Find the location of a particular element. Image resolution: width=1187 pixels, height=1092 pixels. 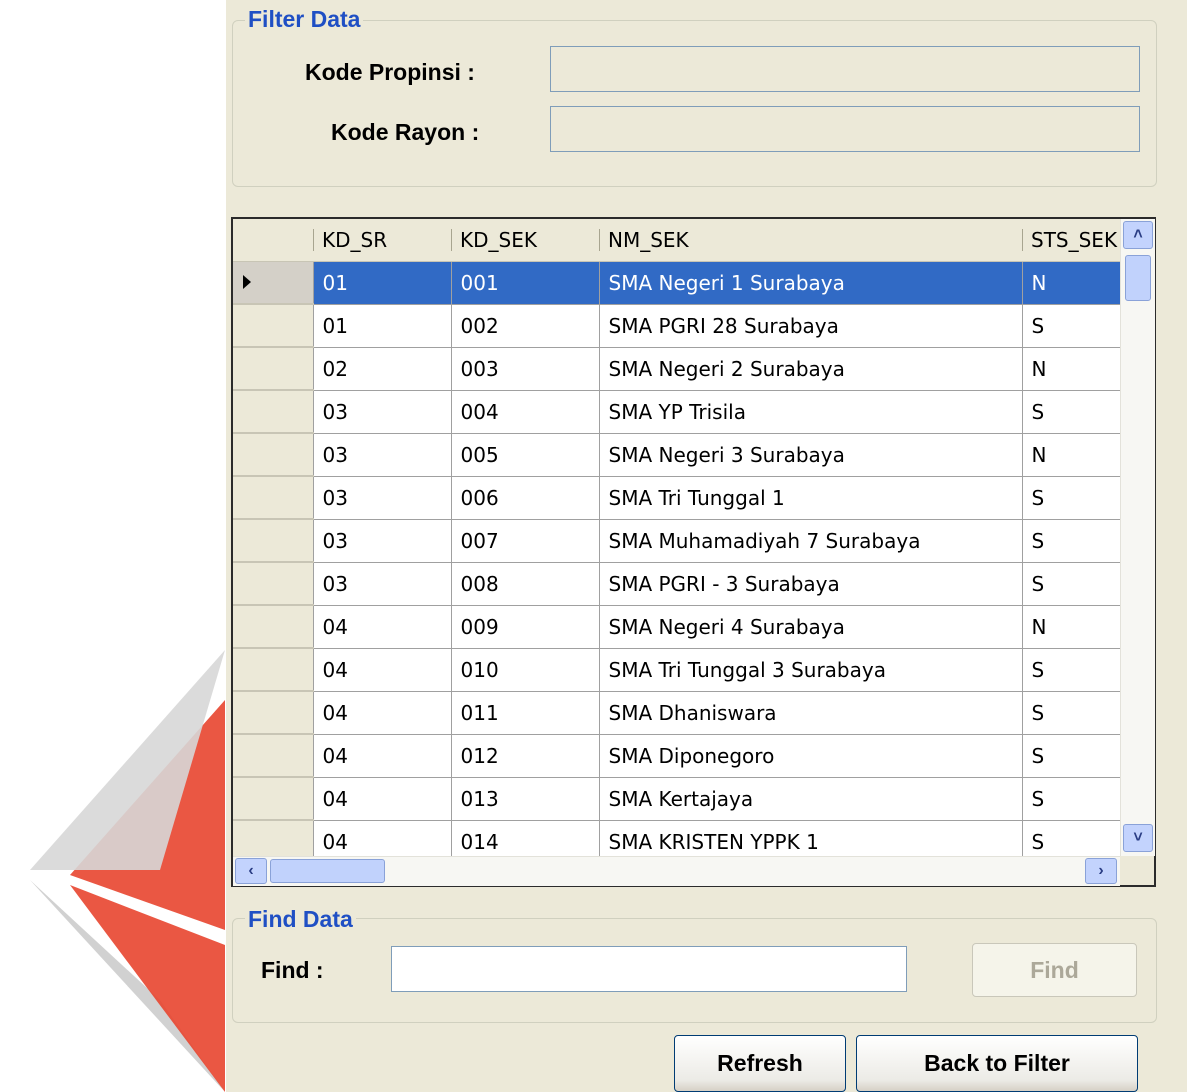

table-row: 04 009 SMA Negeri 4 Surabaya N is located at coordinates (683, 626).